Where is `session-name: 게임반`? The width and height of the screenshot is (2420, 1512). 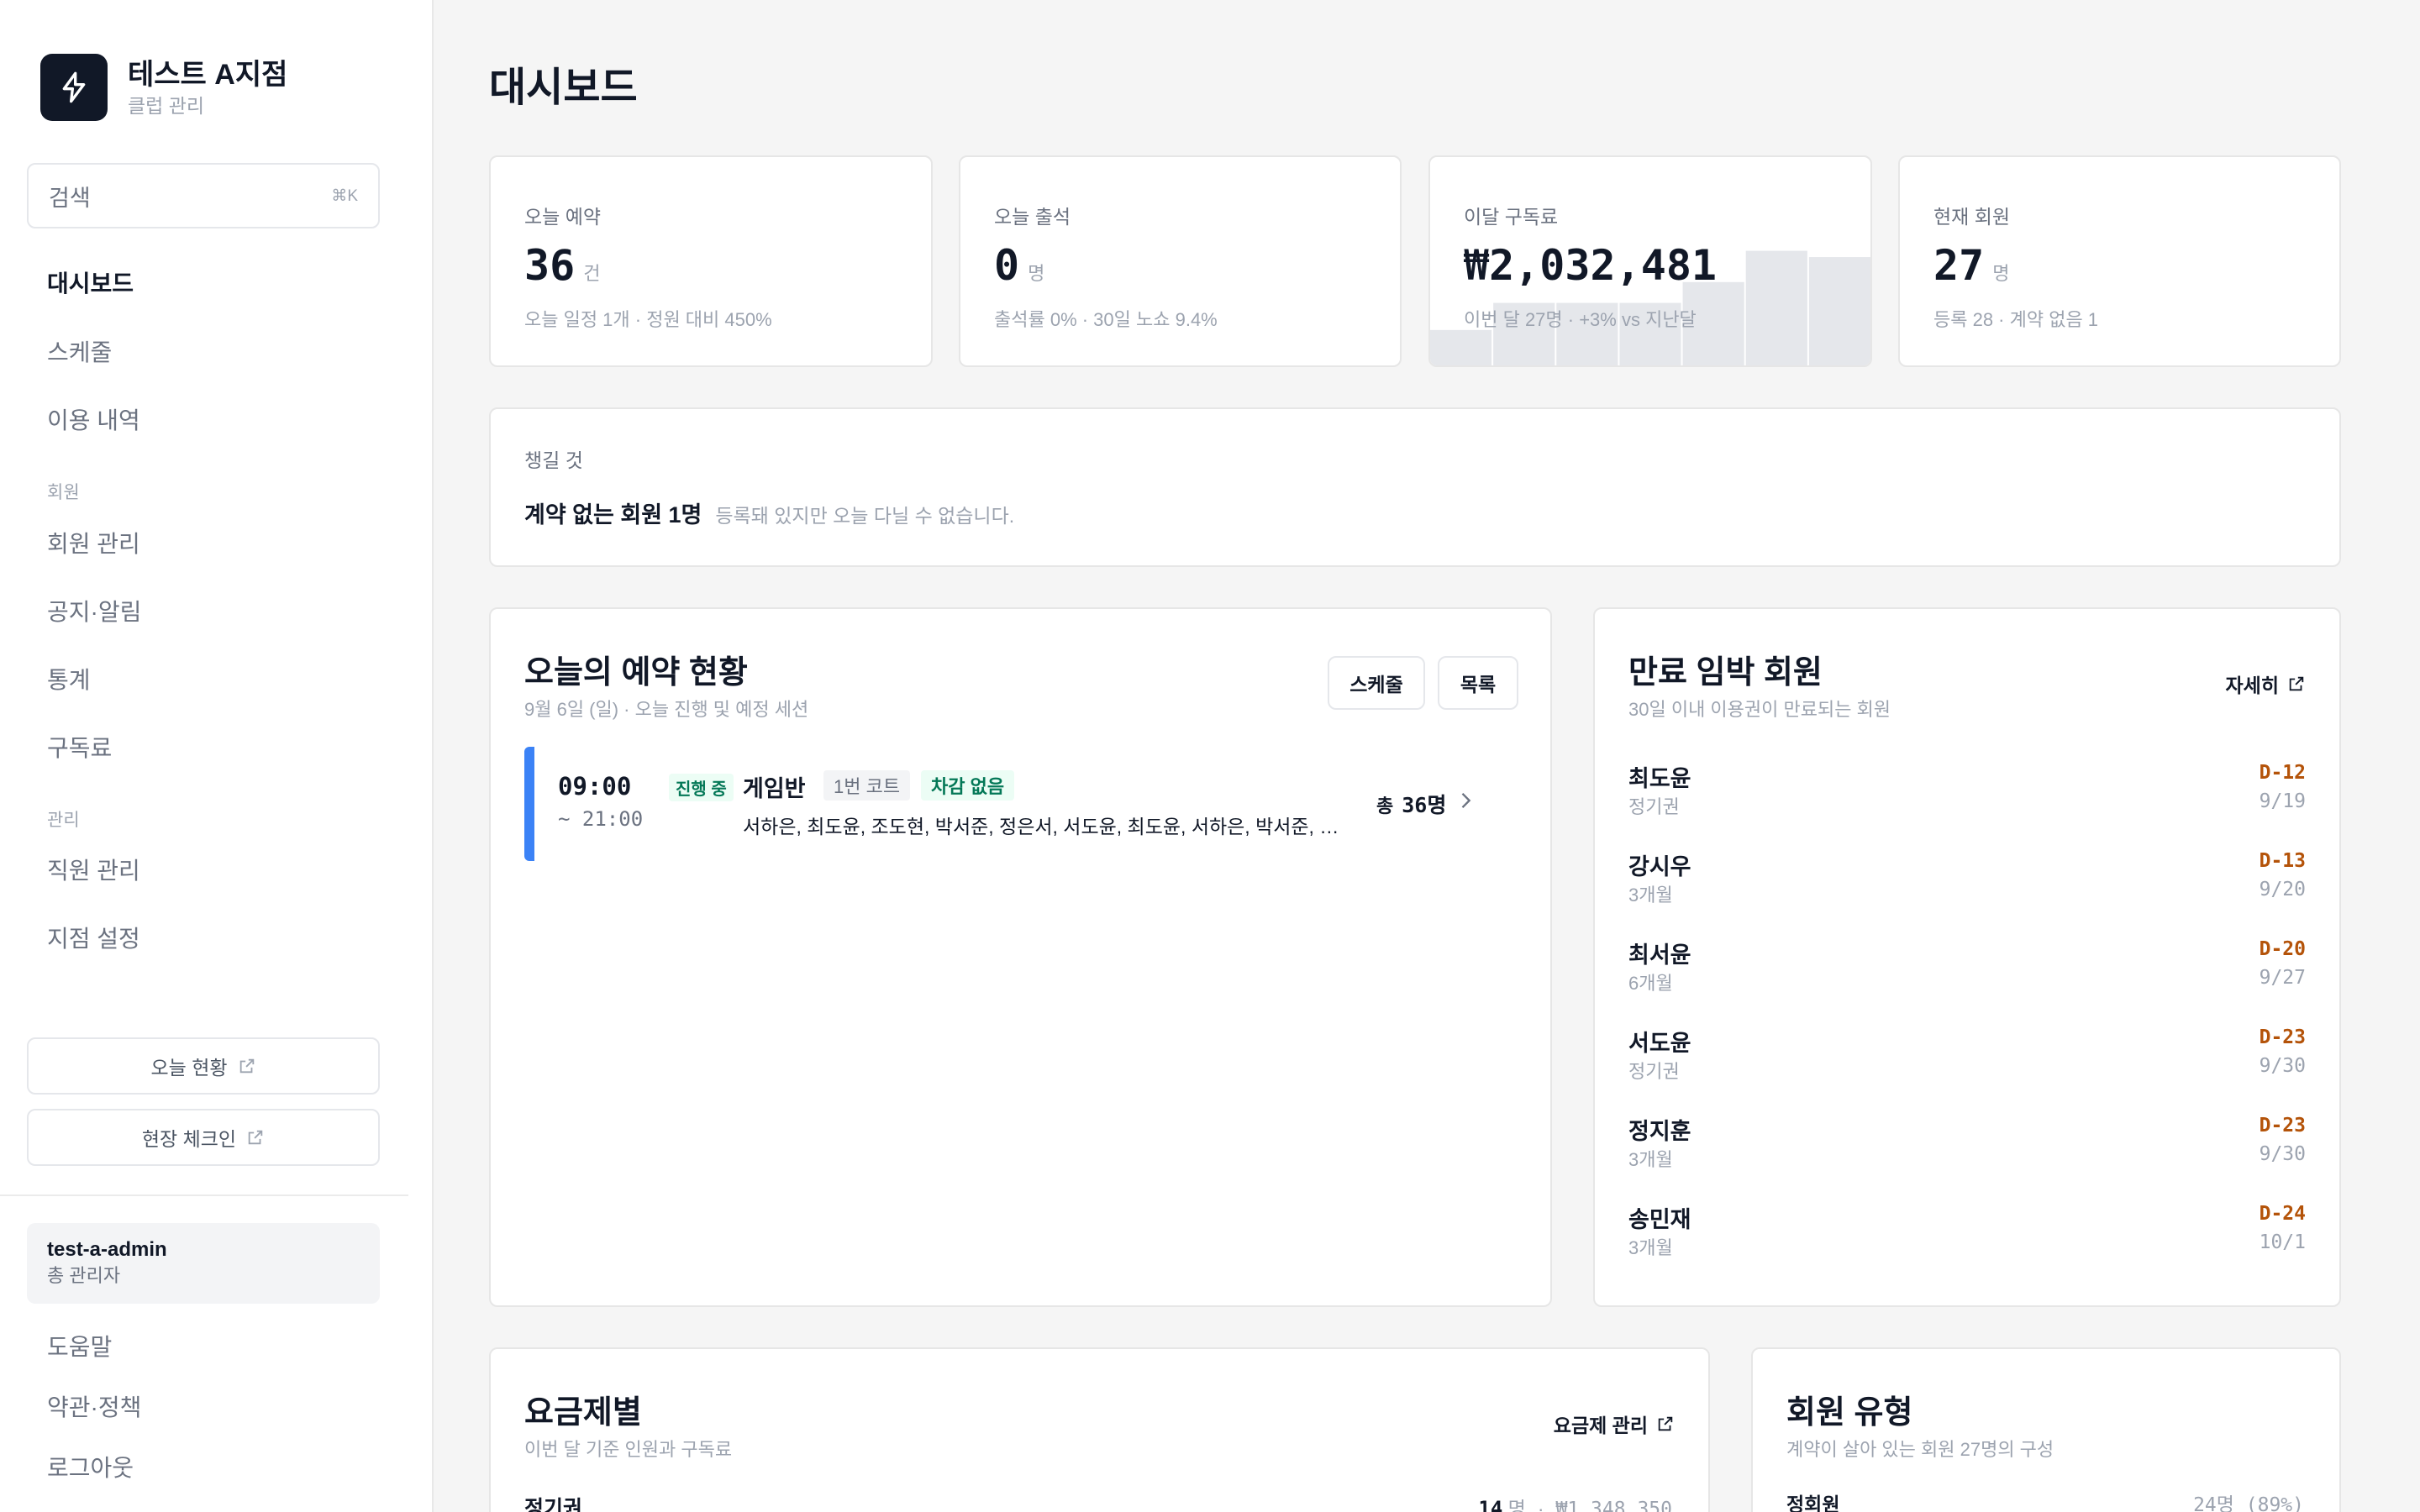
session-name: 게임반 is located at coordinates (774, 788).